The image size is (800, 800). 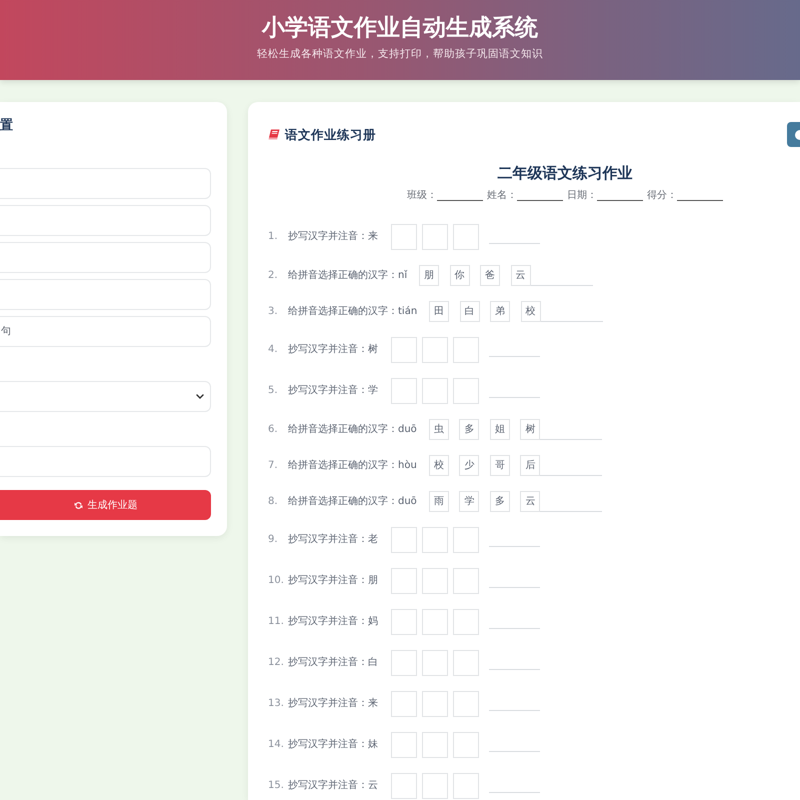 What do you see at coordinates (438, 501) in the screenshot?
I see `answer-option: 雨` at bounding box center [438, 501].